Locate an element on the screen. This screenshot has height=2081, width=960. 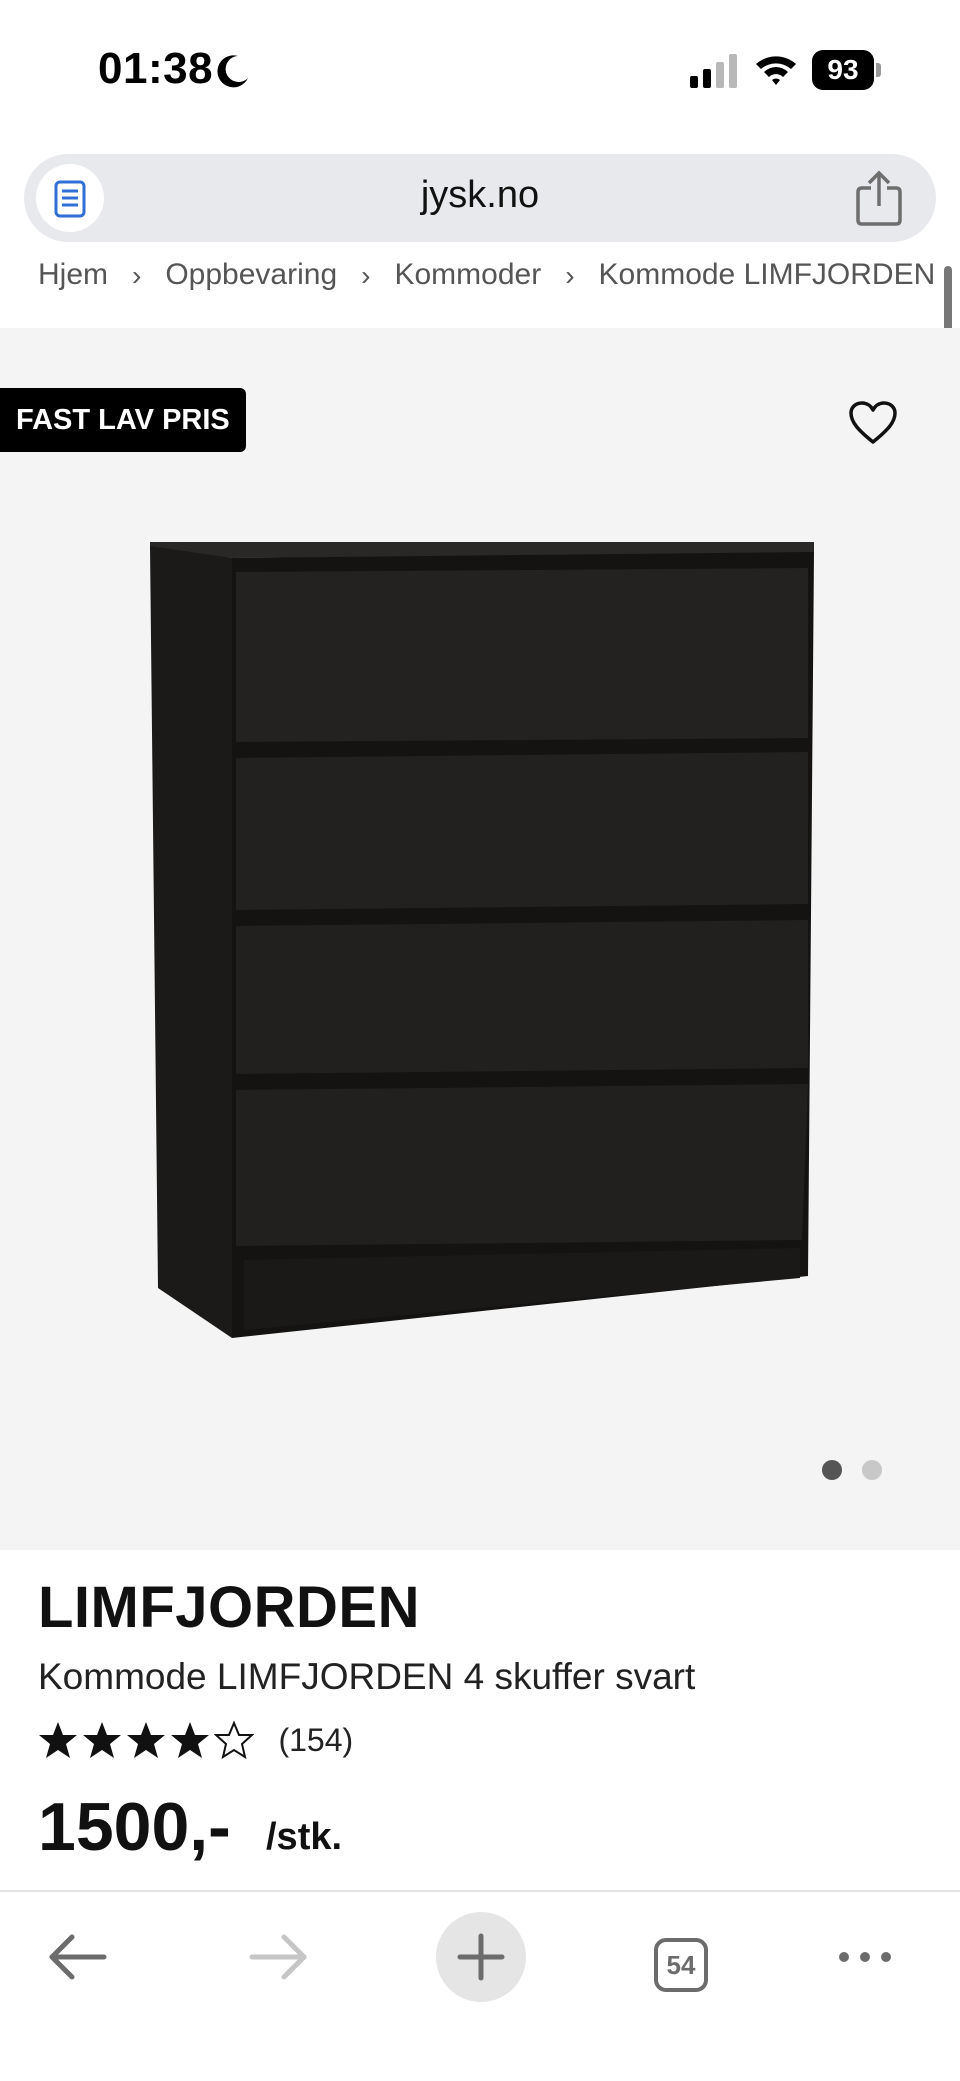
forward-button is located at coordinates (279, 1957).